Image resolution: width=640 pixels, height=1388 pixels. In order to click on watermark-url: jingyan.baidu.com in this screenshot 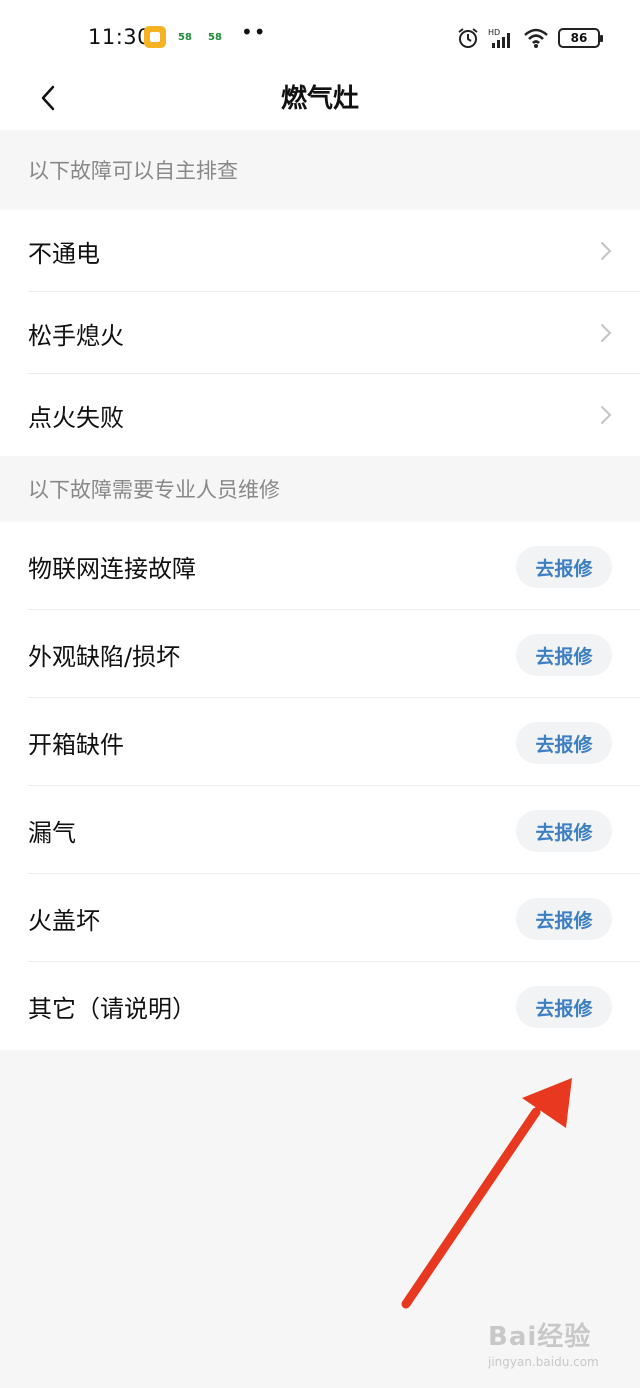, I will do `click(543, 1362)`.